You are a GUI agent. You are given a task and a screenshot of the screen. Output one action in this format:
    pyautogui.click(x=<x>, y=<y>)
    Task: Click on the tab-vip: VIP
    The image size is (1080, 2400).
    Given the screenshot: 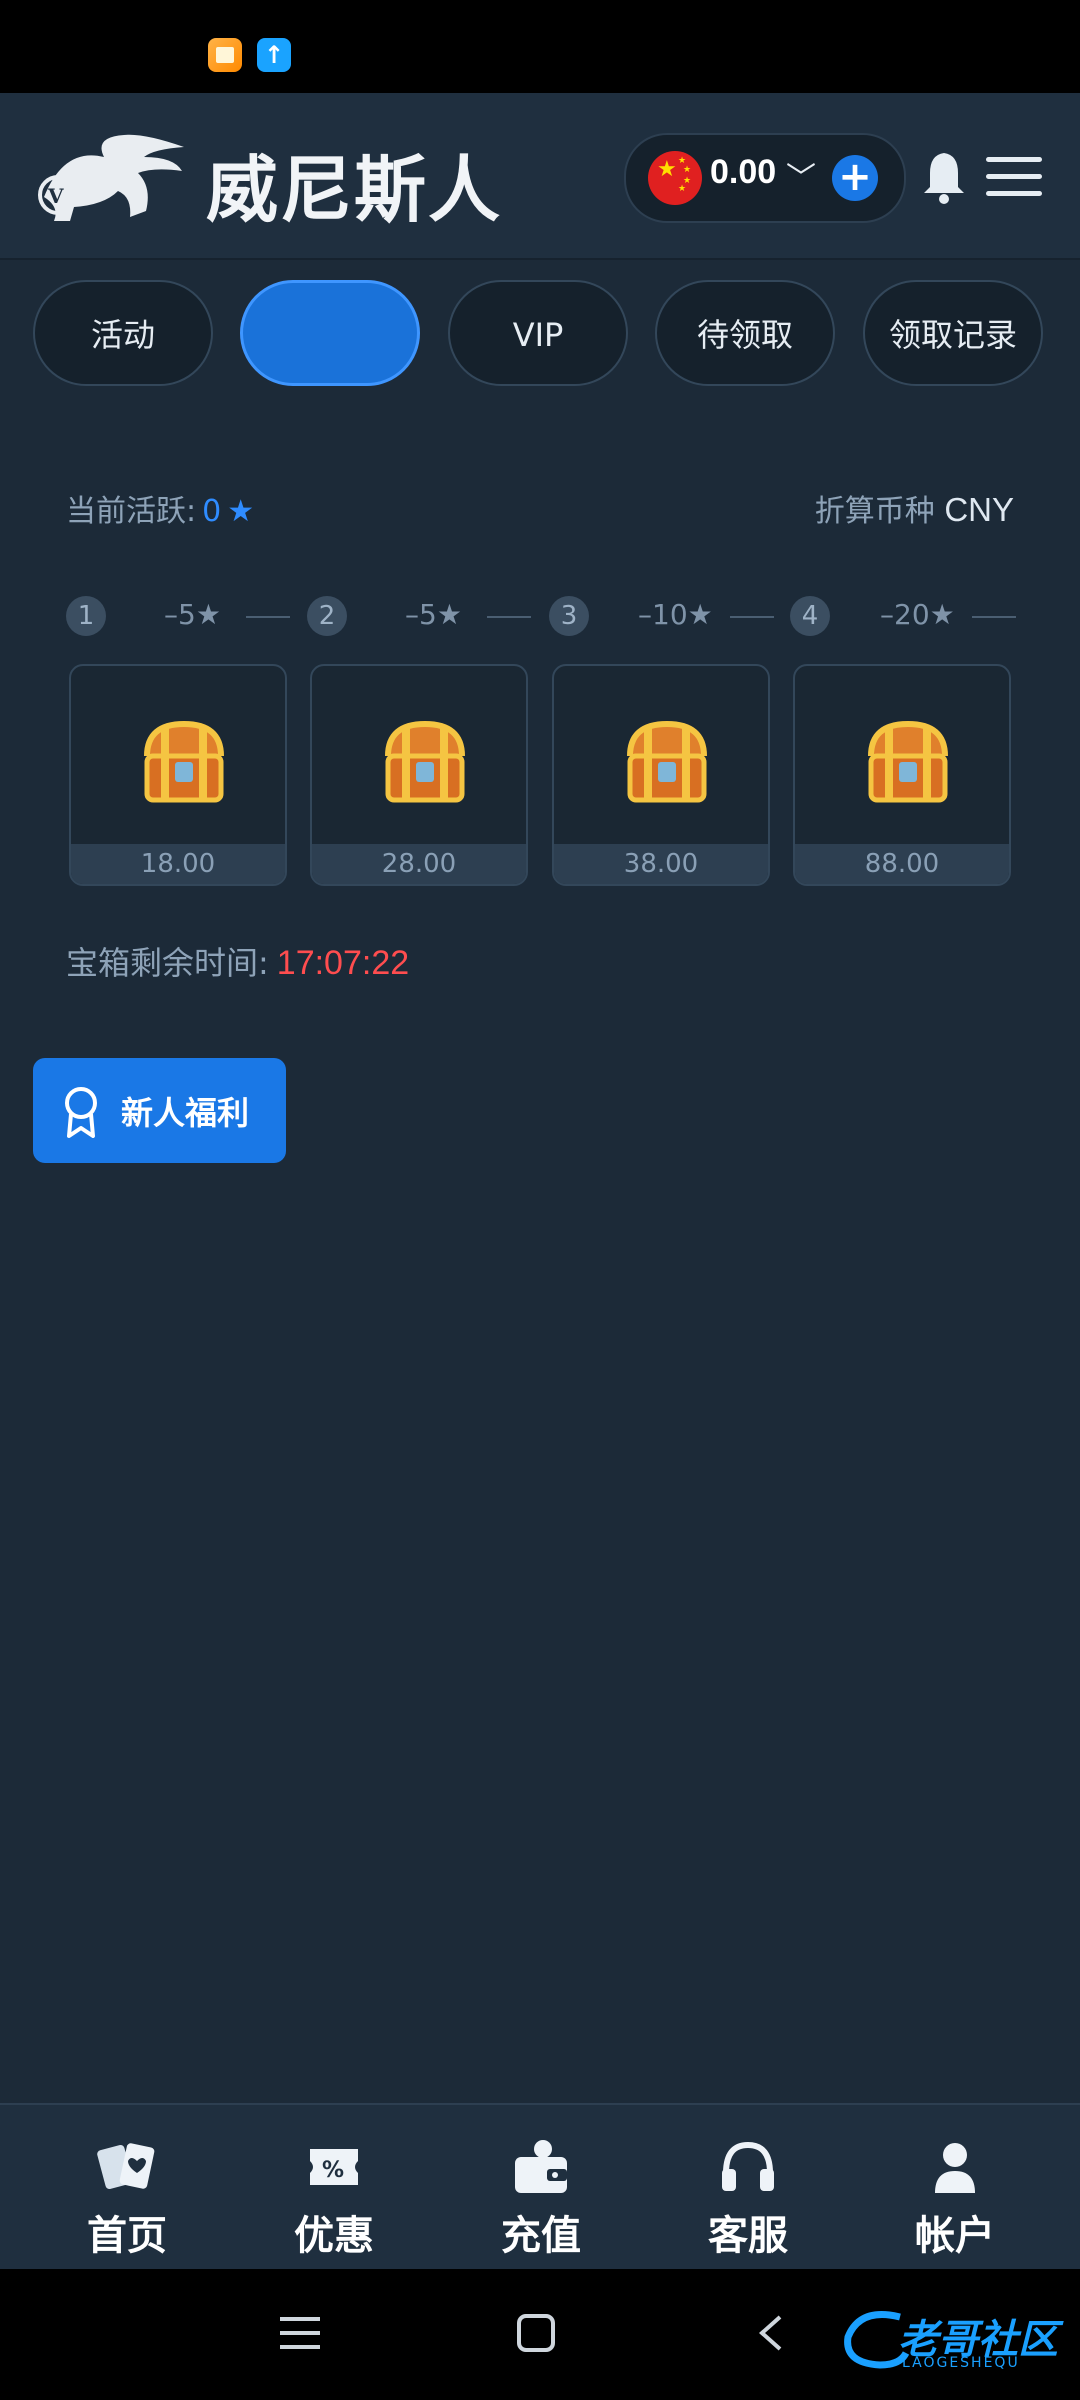 What is the action you would take?
    pyautogui.click(x=538, y=333)
    